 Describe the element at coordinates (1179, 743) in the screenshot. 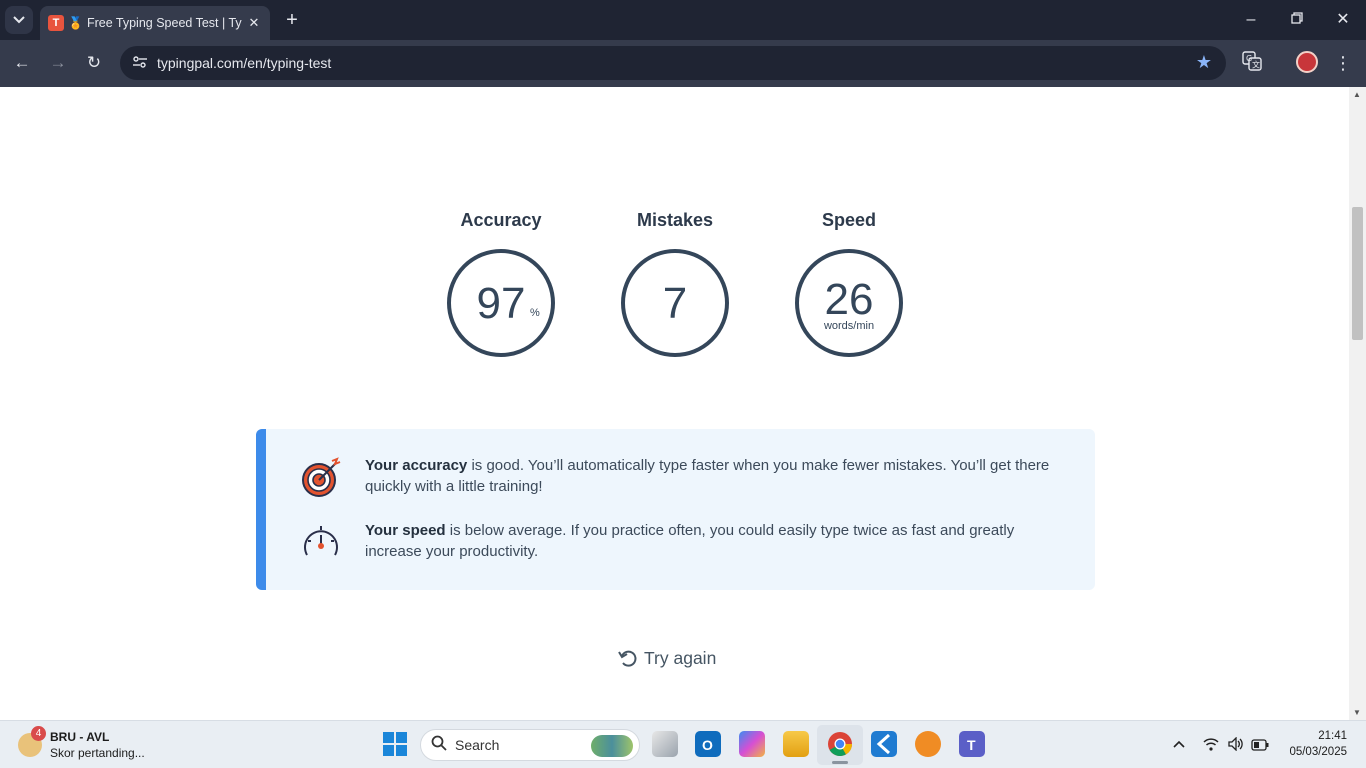

I see `show-hidden-icons` at that location.